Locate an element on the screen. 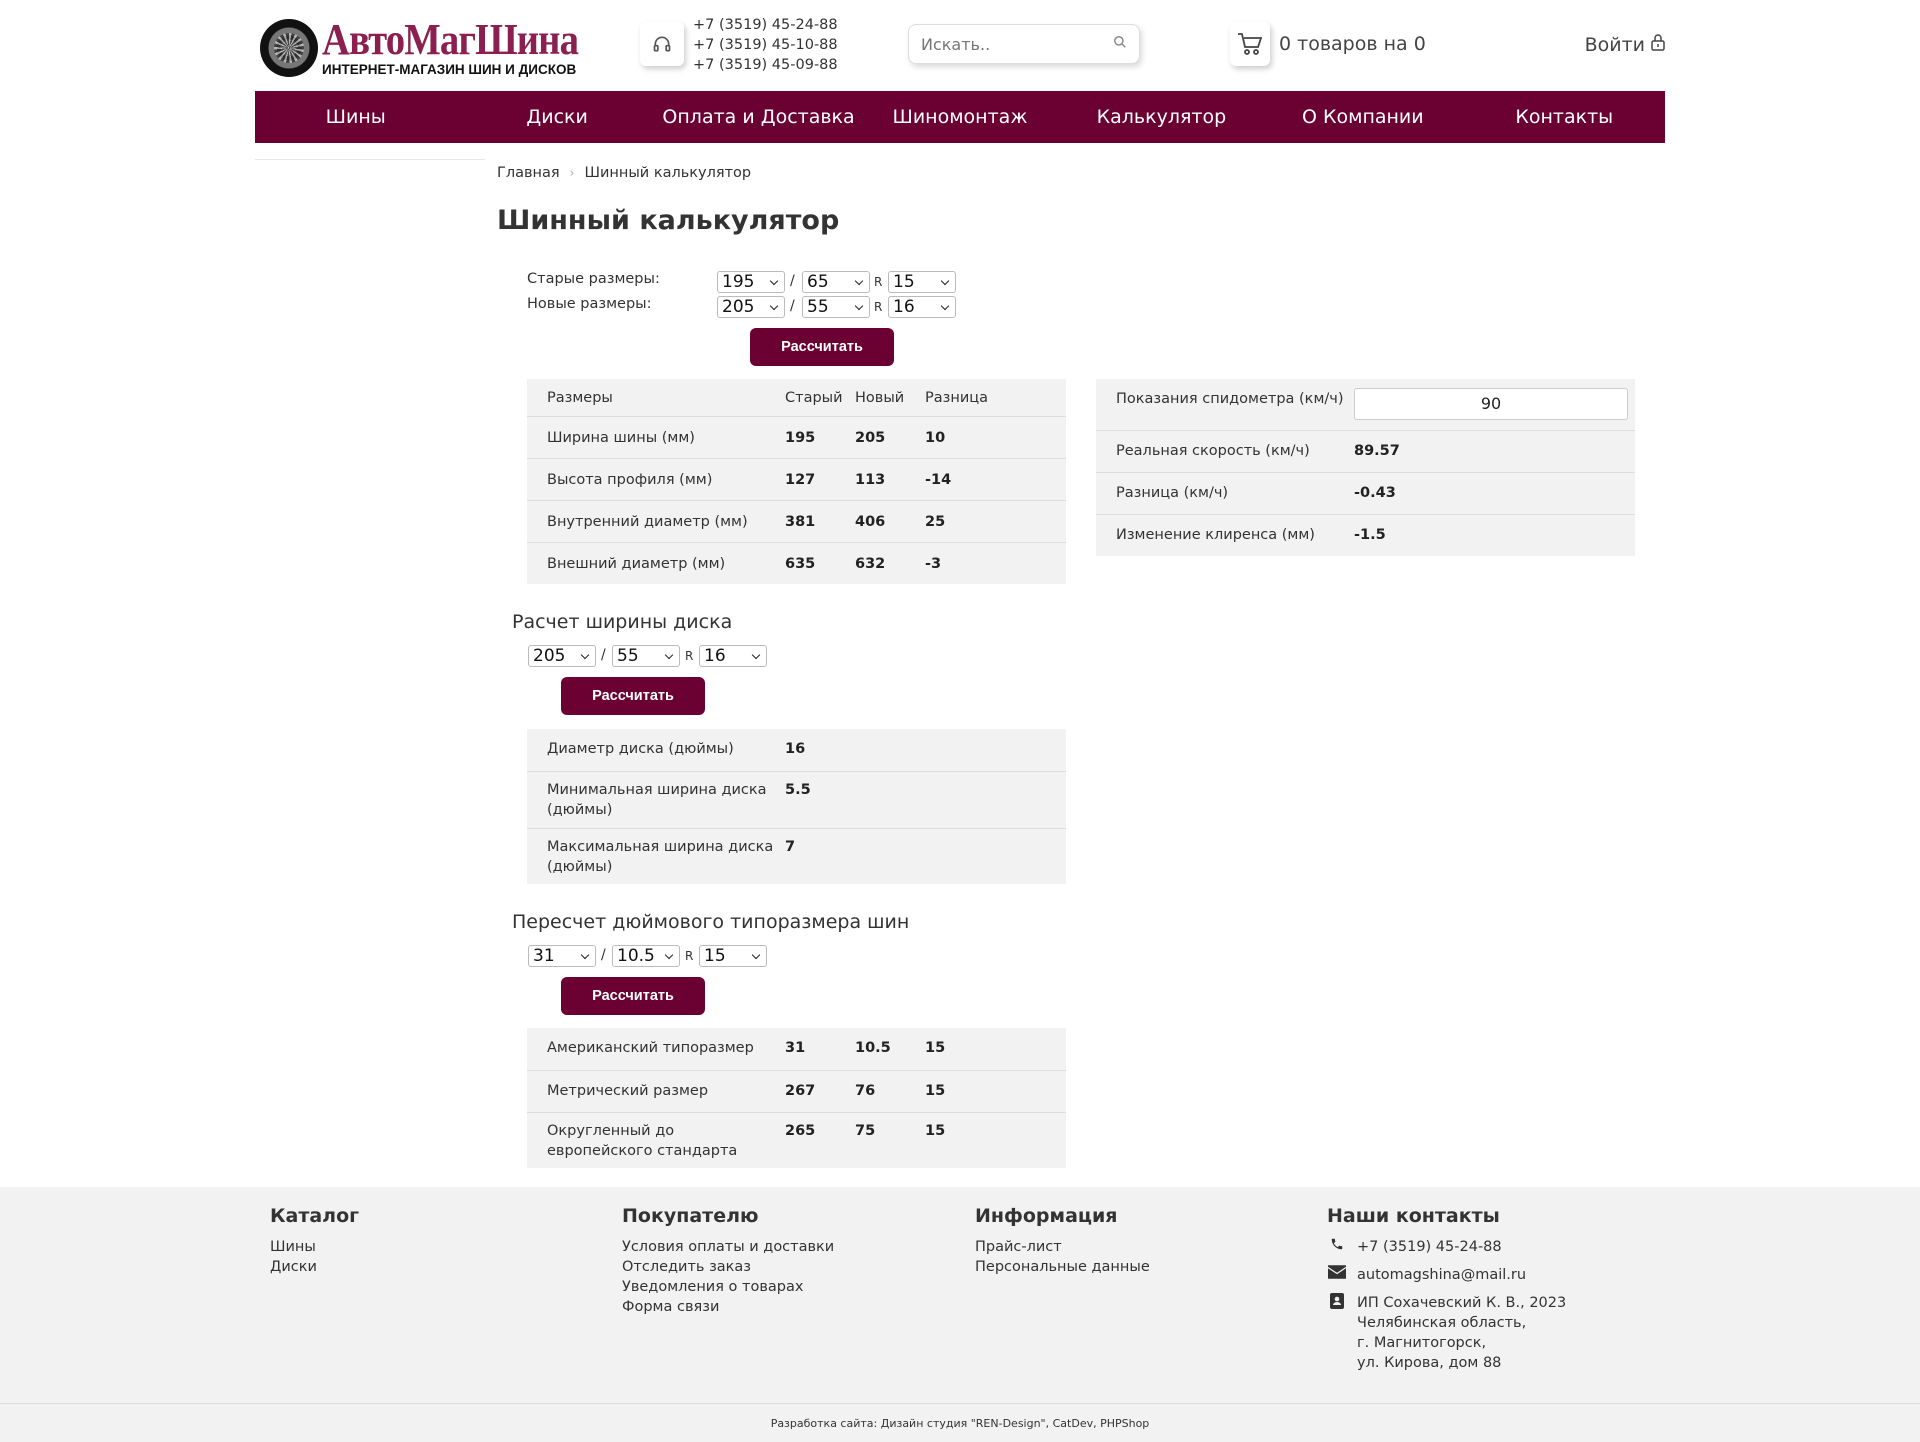  inch-width-select: 31 is located at coordinates (562, 956).